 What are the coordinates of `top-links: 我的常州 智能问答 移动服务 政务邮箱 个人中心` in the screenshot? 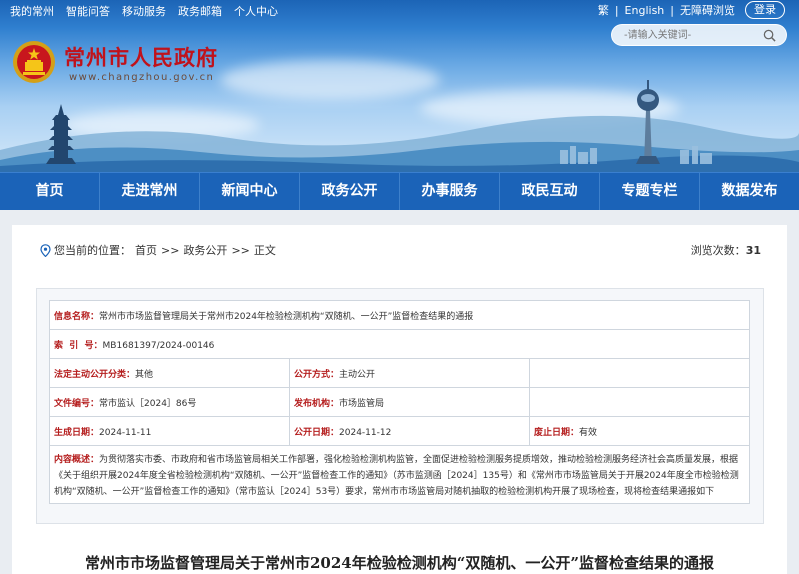 It's located at (150, 11).